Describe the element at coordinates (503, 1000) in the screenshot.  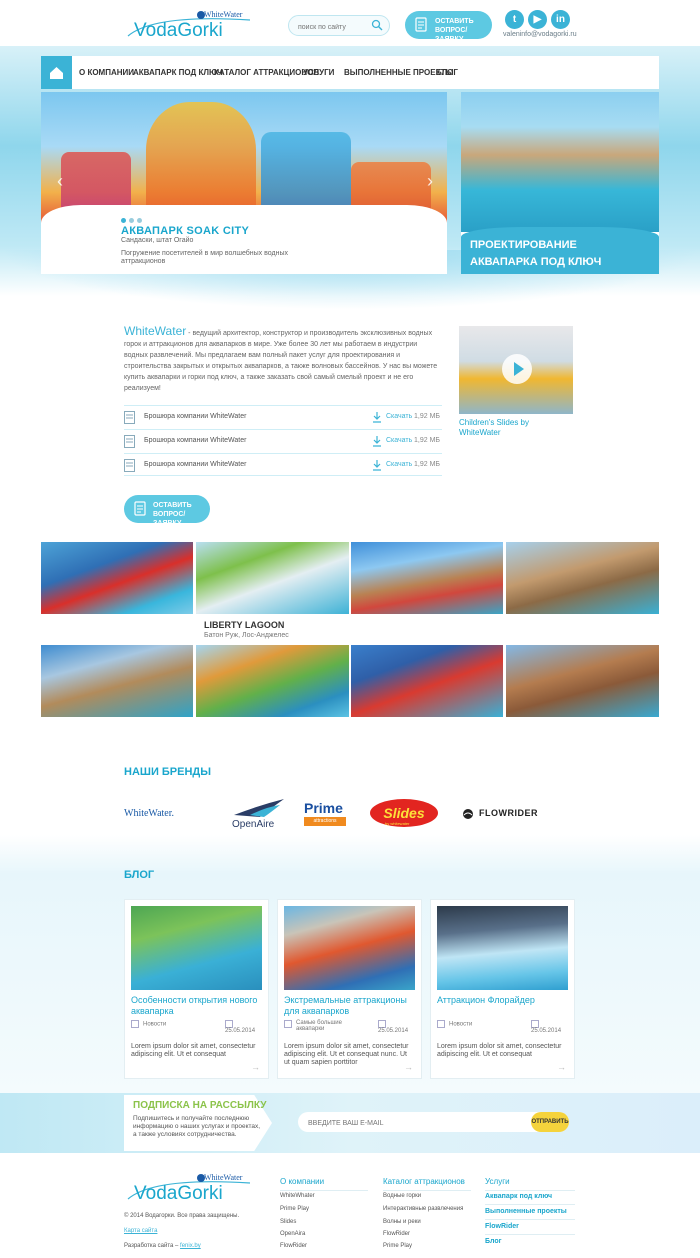
I see `blog-card-title: Аттракцион Флорайдер` at that location.